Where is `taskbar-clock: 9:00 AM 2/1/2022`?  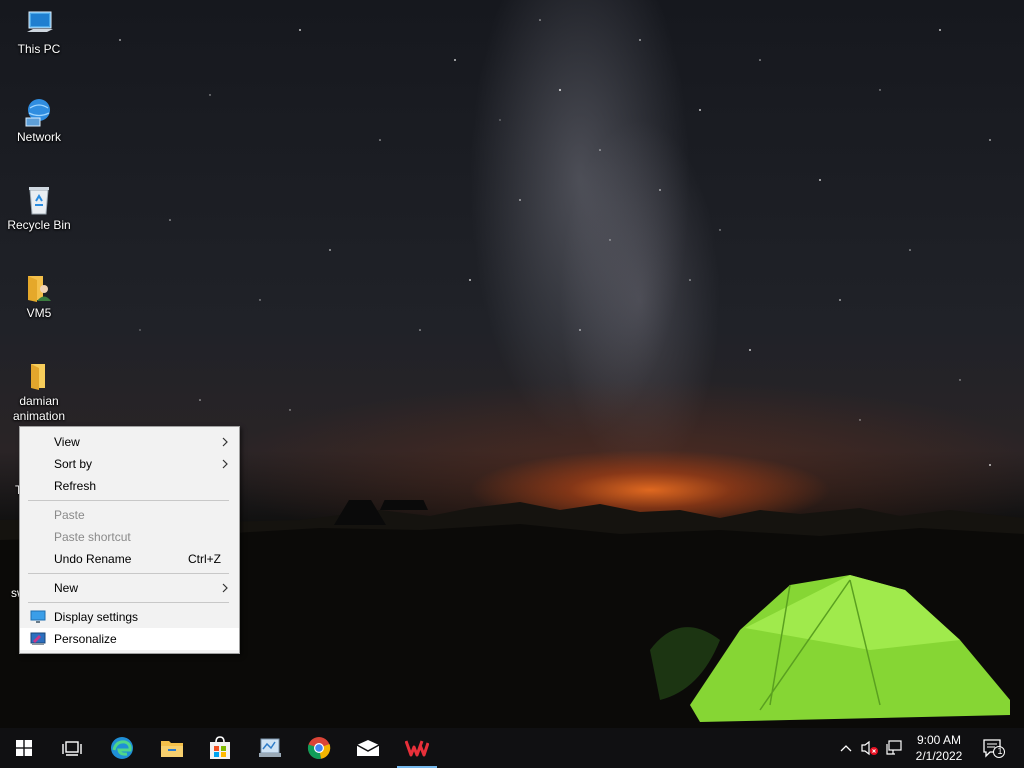 taskbar-clock: 9:00 AM 2/1/2022 is located at coordinates (939, 748).